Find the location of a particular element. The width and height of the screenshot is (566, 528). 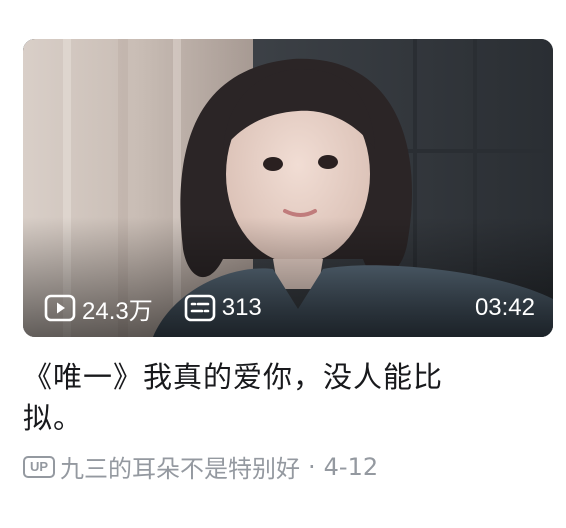

view-count: 24.3万 is located at coordinates (98, 308).